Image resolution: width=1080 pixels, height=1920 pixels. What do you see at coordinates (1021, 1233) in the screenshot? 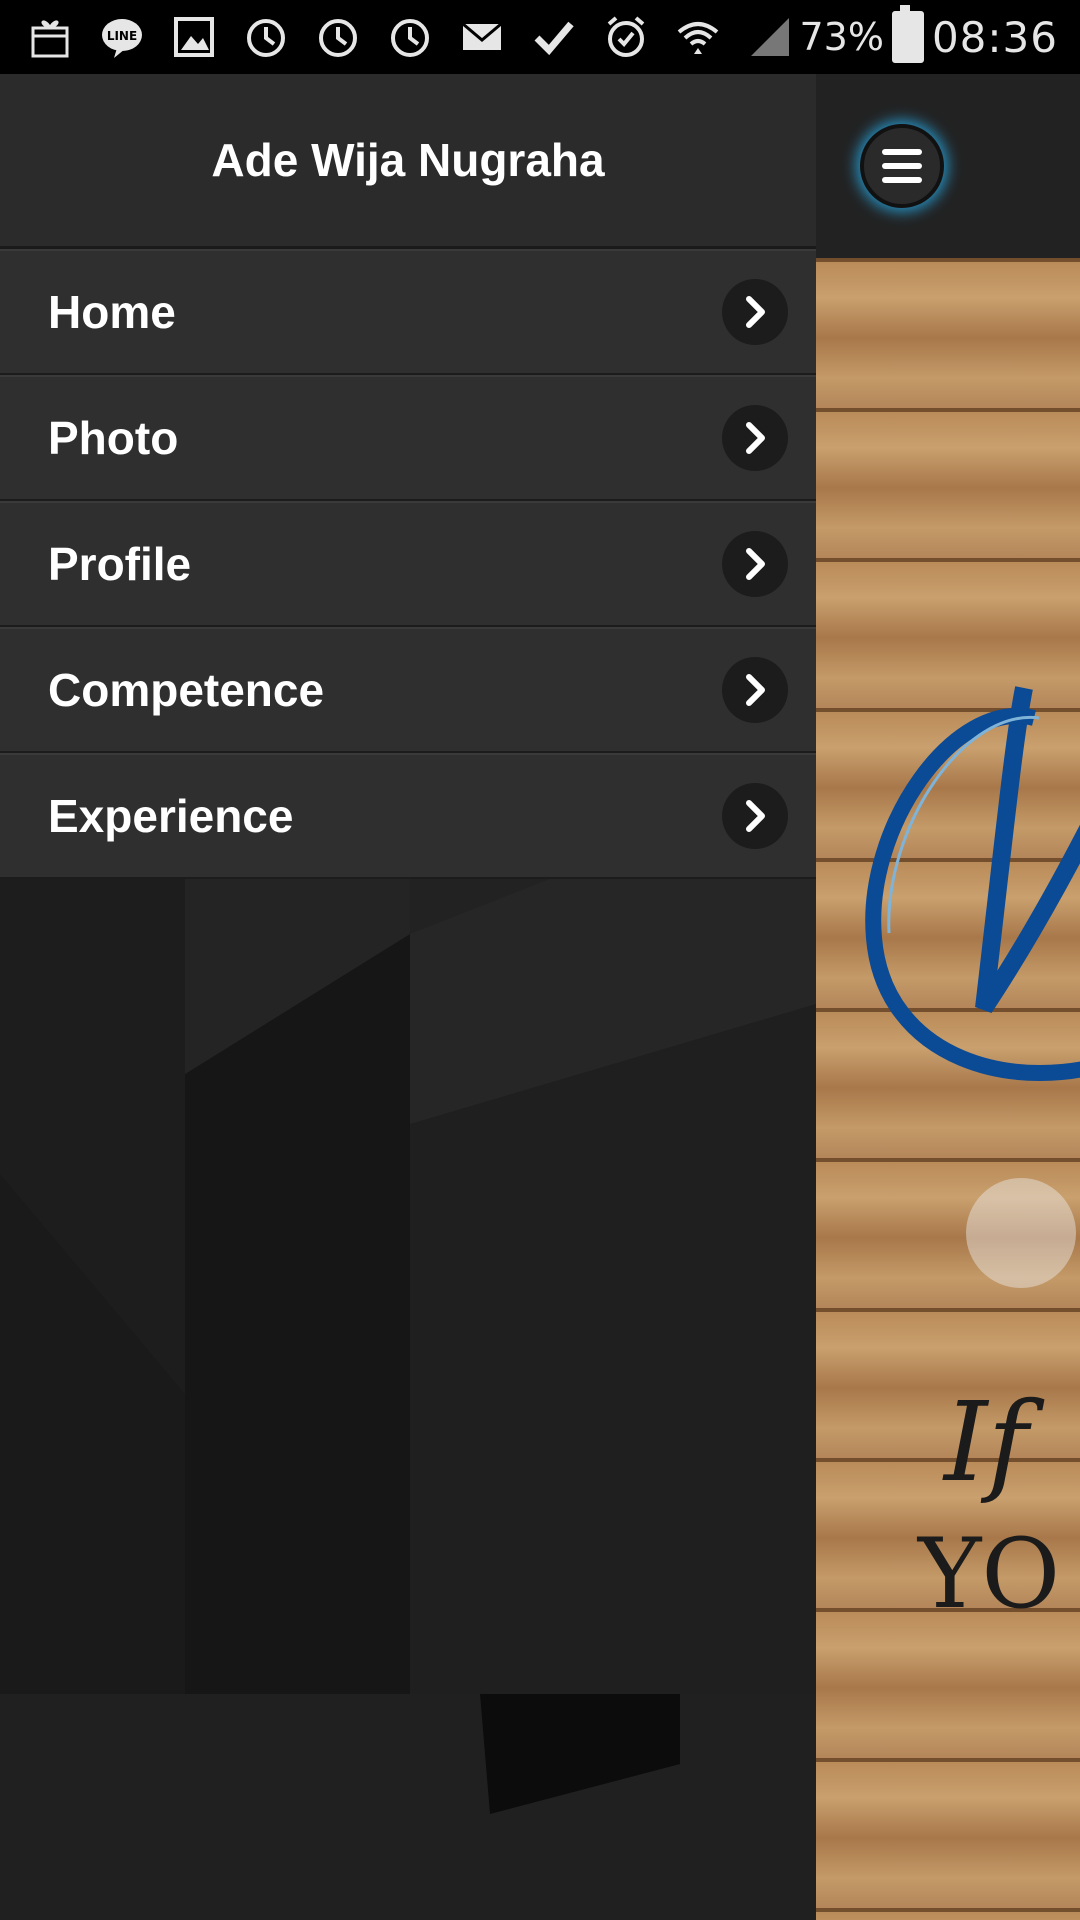
I see `floating-action-button` at bounding box center [1021, 1233].